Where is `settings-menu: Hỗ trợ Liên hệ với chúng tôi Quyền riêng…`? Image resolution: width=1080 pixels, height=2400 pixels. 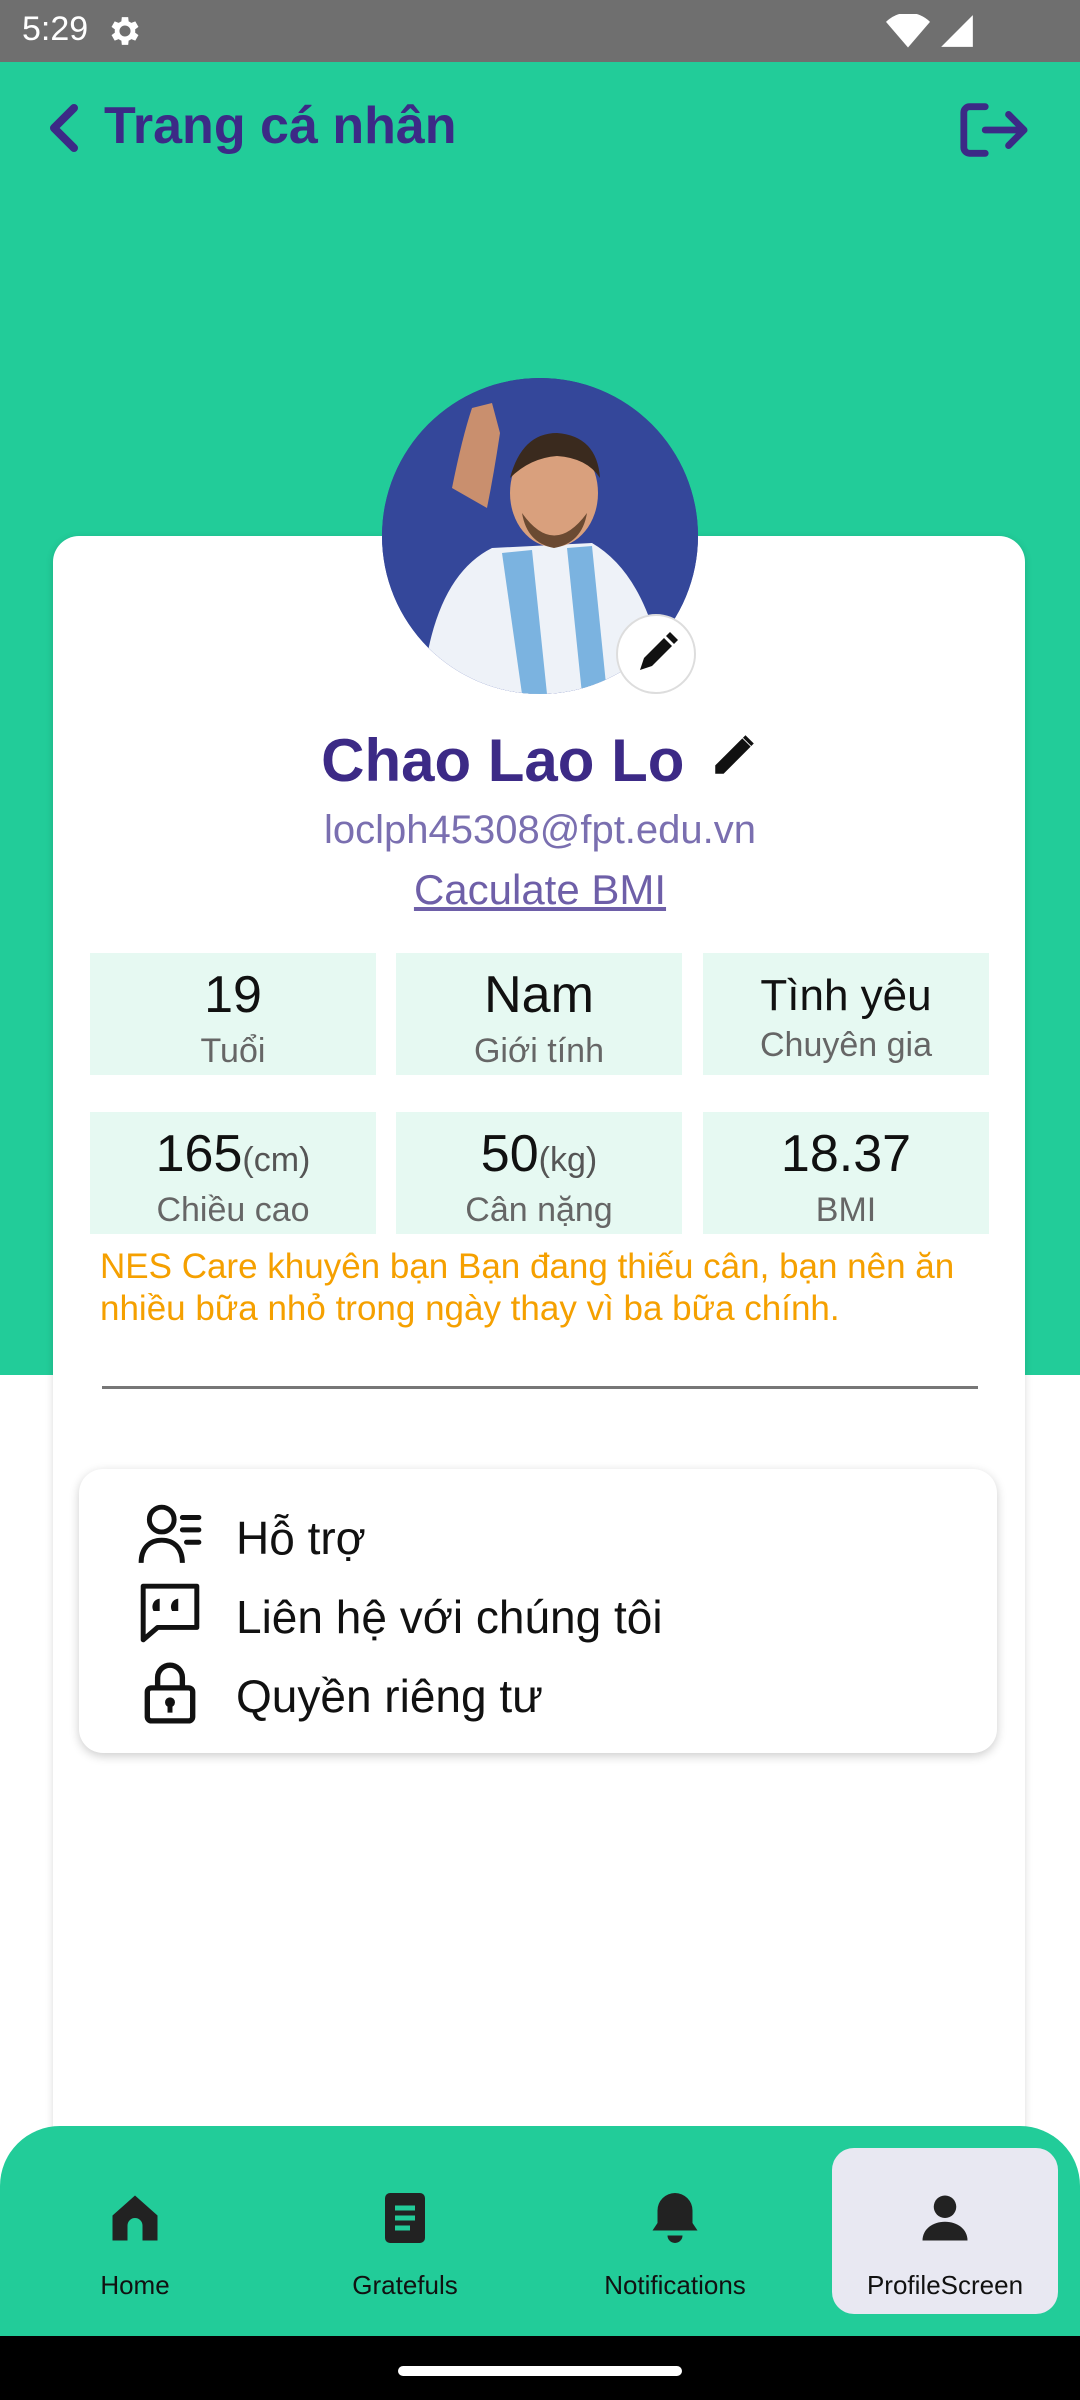
settings-menu: Hỗ trợ Liên hệ với chúng tôi Quyền riêng… is located at coordinates (538, 1611).